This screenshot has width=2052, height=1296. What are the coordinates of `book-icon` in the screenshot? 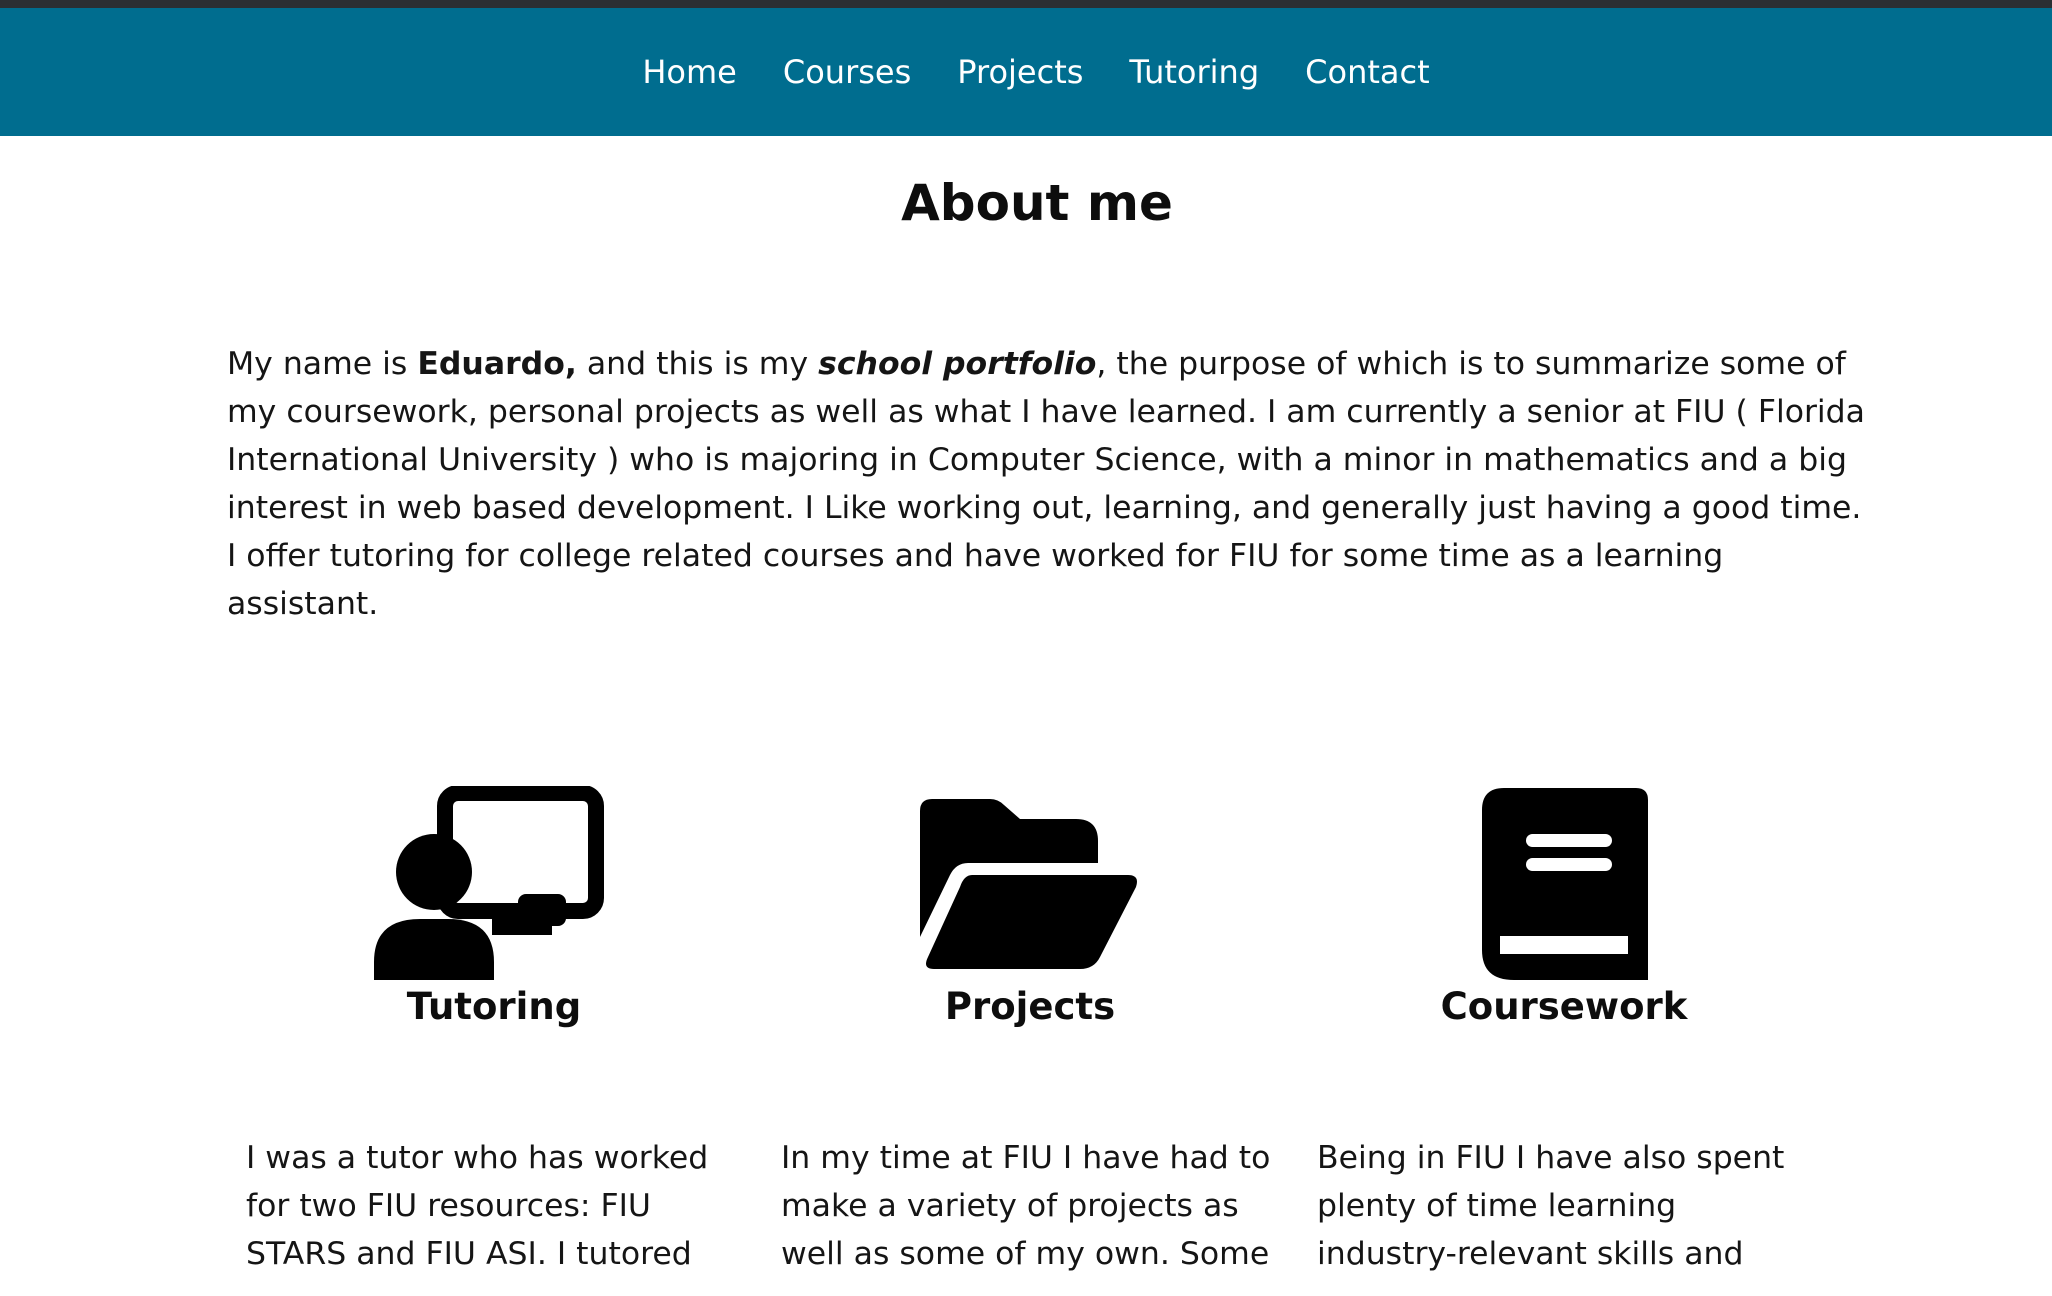 It's located at (1565, 884).